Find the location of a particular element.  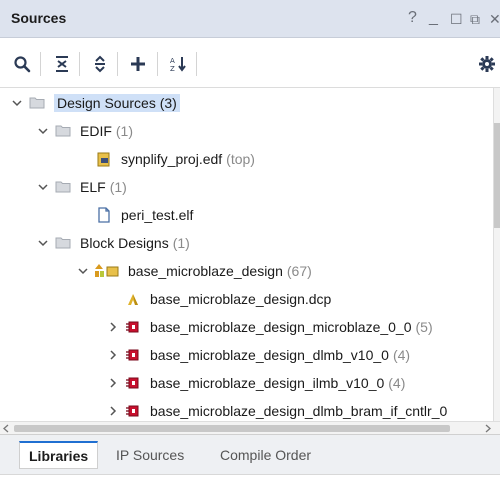

block-design-icon is located at coordinates (107, 271).